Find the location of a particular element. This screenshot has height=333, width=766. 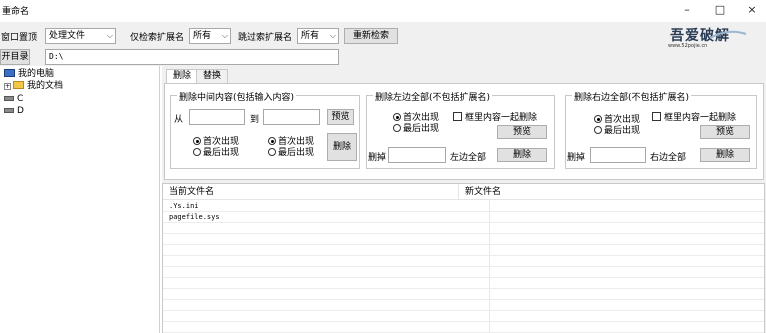

window-topmost-label: 窗口置顶 is located at coordinates (19, 36).